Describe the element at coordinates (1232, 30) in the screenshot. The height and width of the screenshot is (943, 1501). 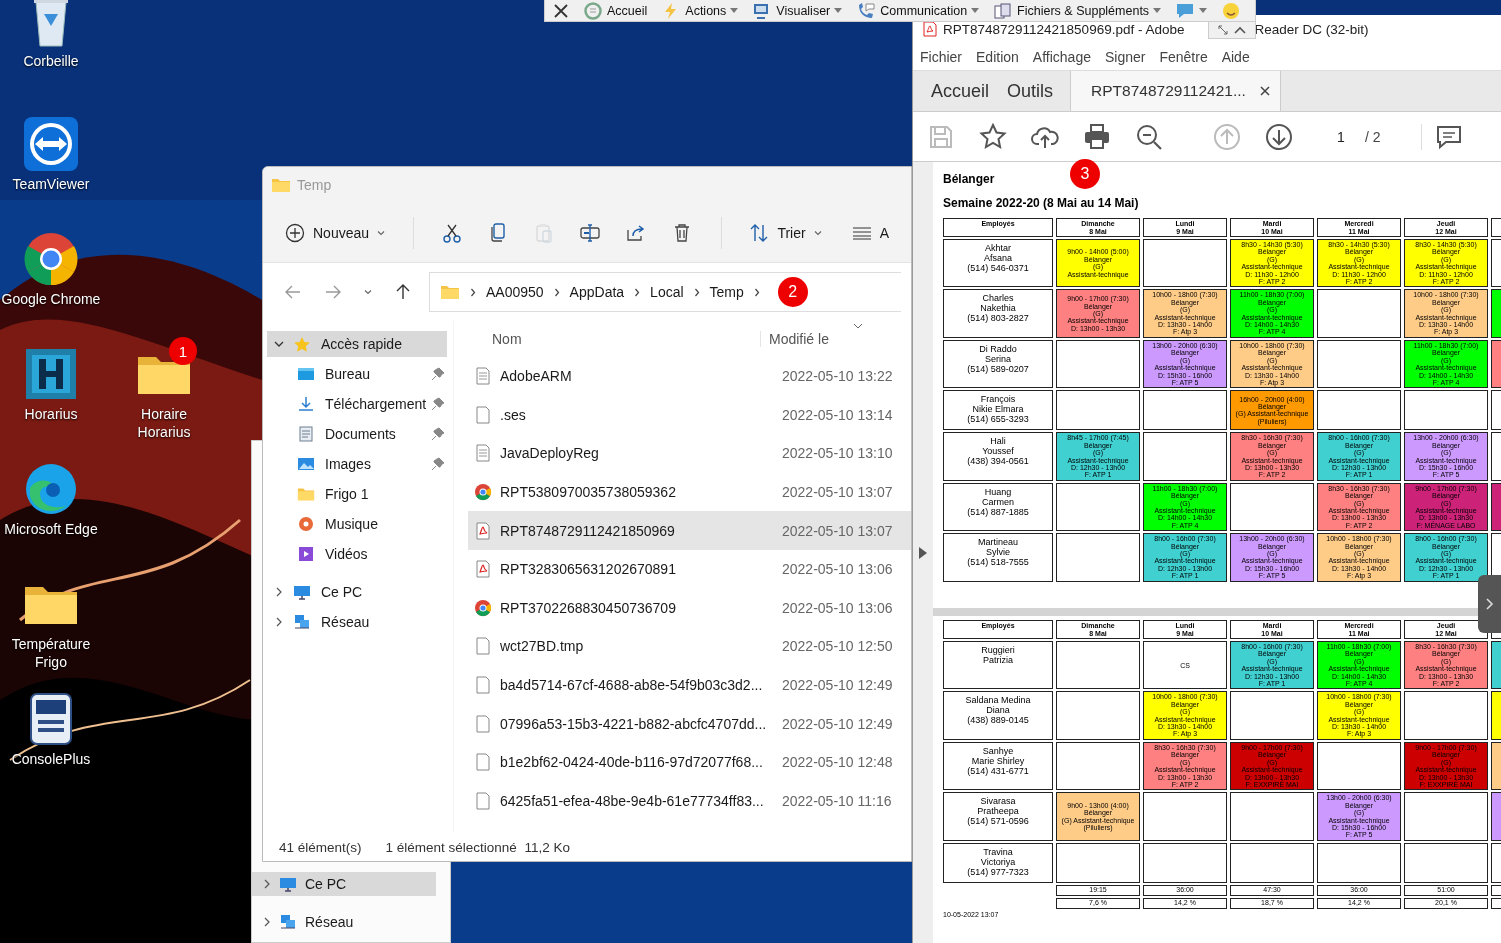
I see `toolbar-handle` at that location.